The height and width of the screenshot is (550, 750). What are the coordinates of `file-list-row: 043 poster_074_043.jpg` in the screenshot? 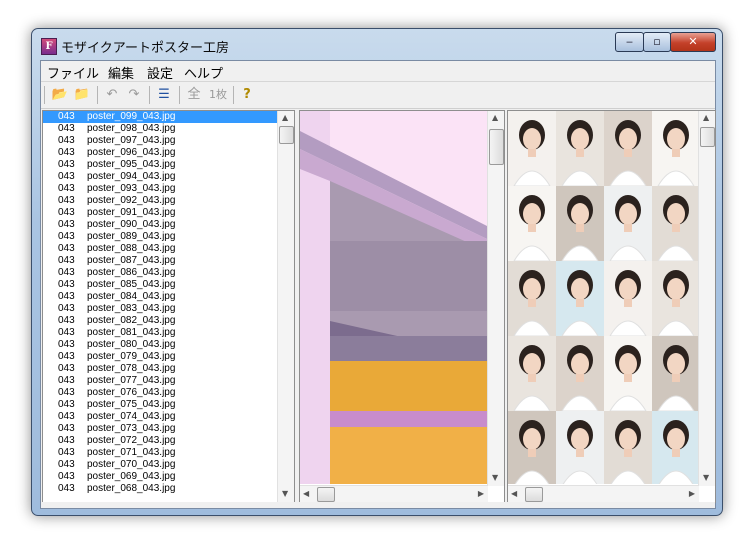 It's located at (160, 417).